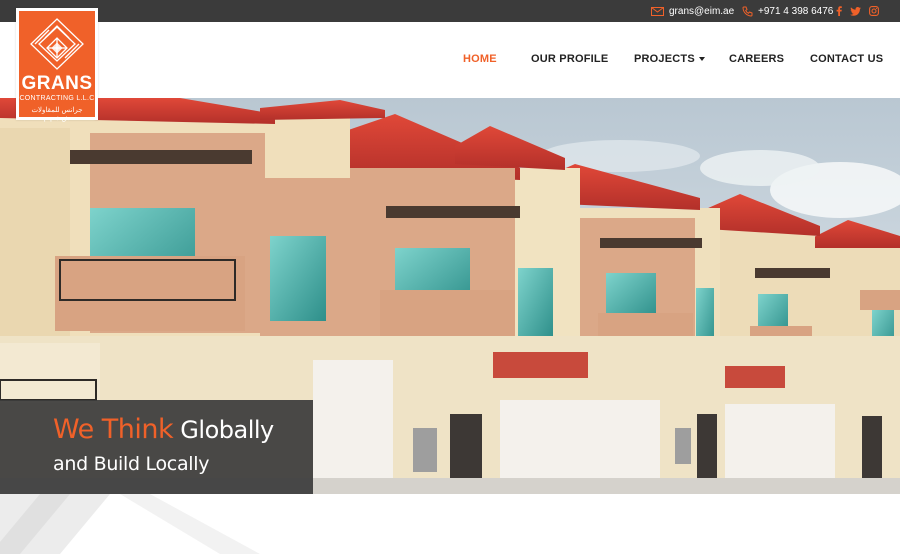 The width and height of the screenshot is (900, 554). I want to click on tagline-line-1: We Think Globally, so click(163, 429).